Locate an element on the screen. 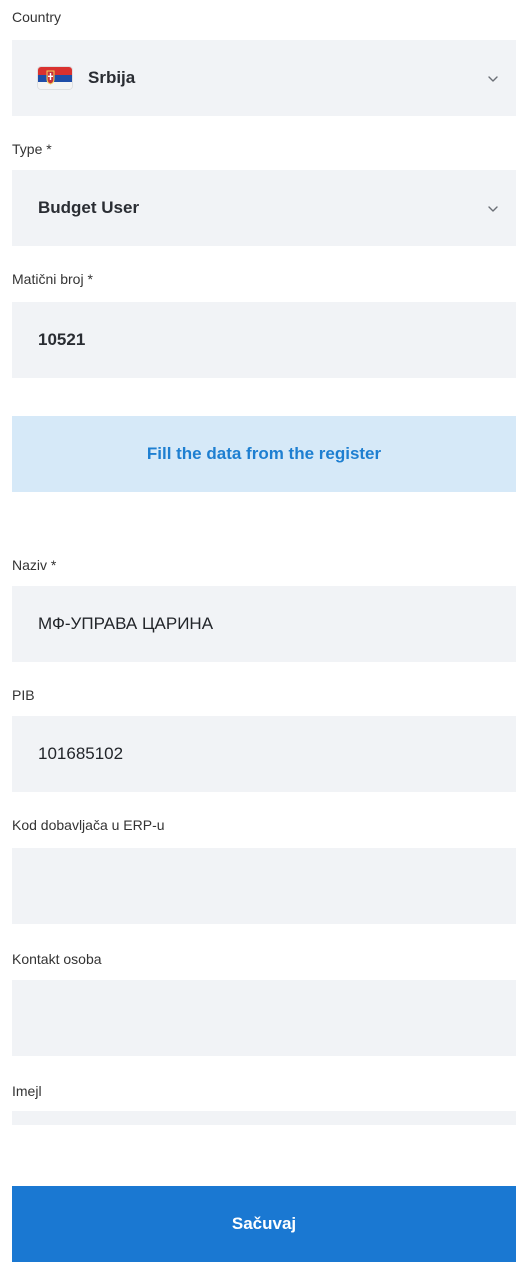 This screenshot has width=516, height=1262. kontakt-osoba-input is located at coordinates (264, 1018).